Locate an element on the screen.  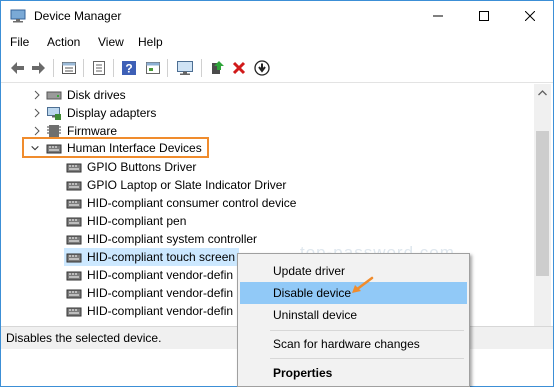
show-hidden-button is located at coordinates (153, 68).